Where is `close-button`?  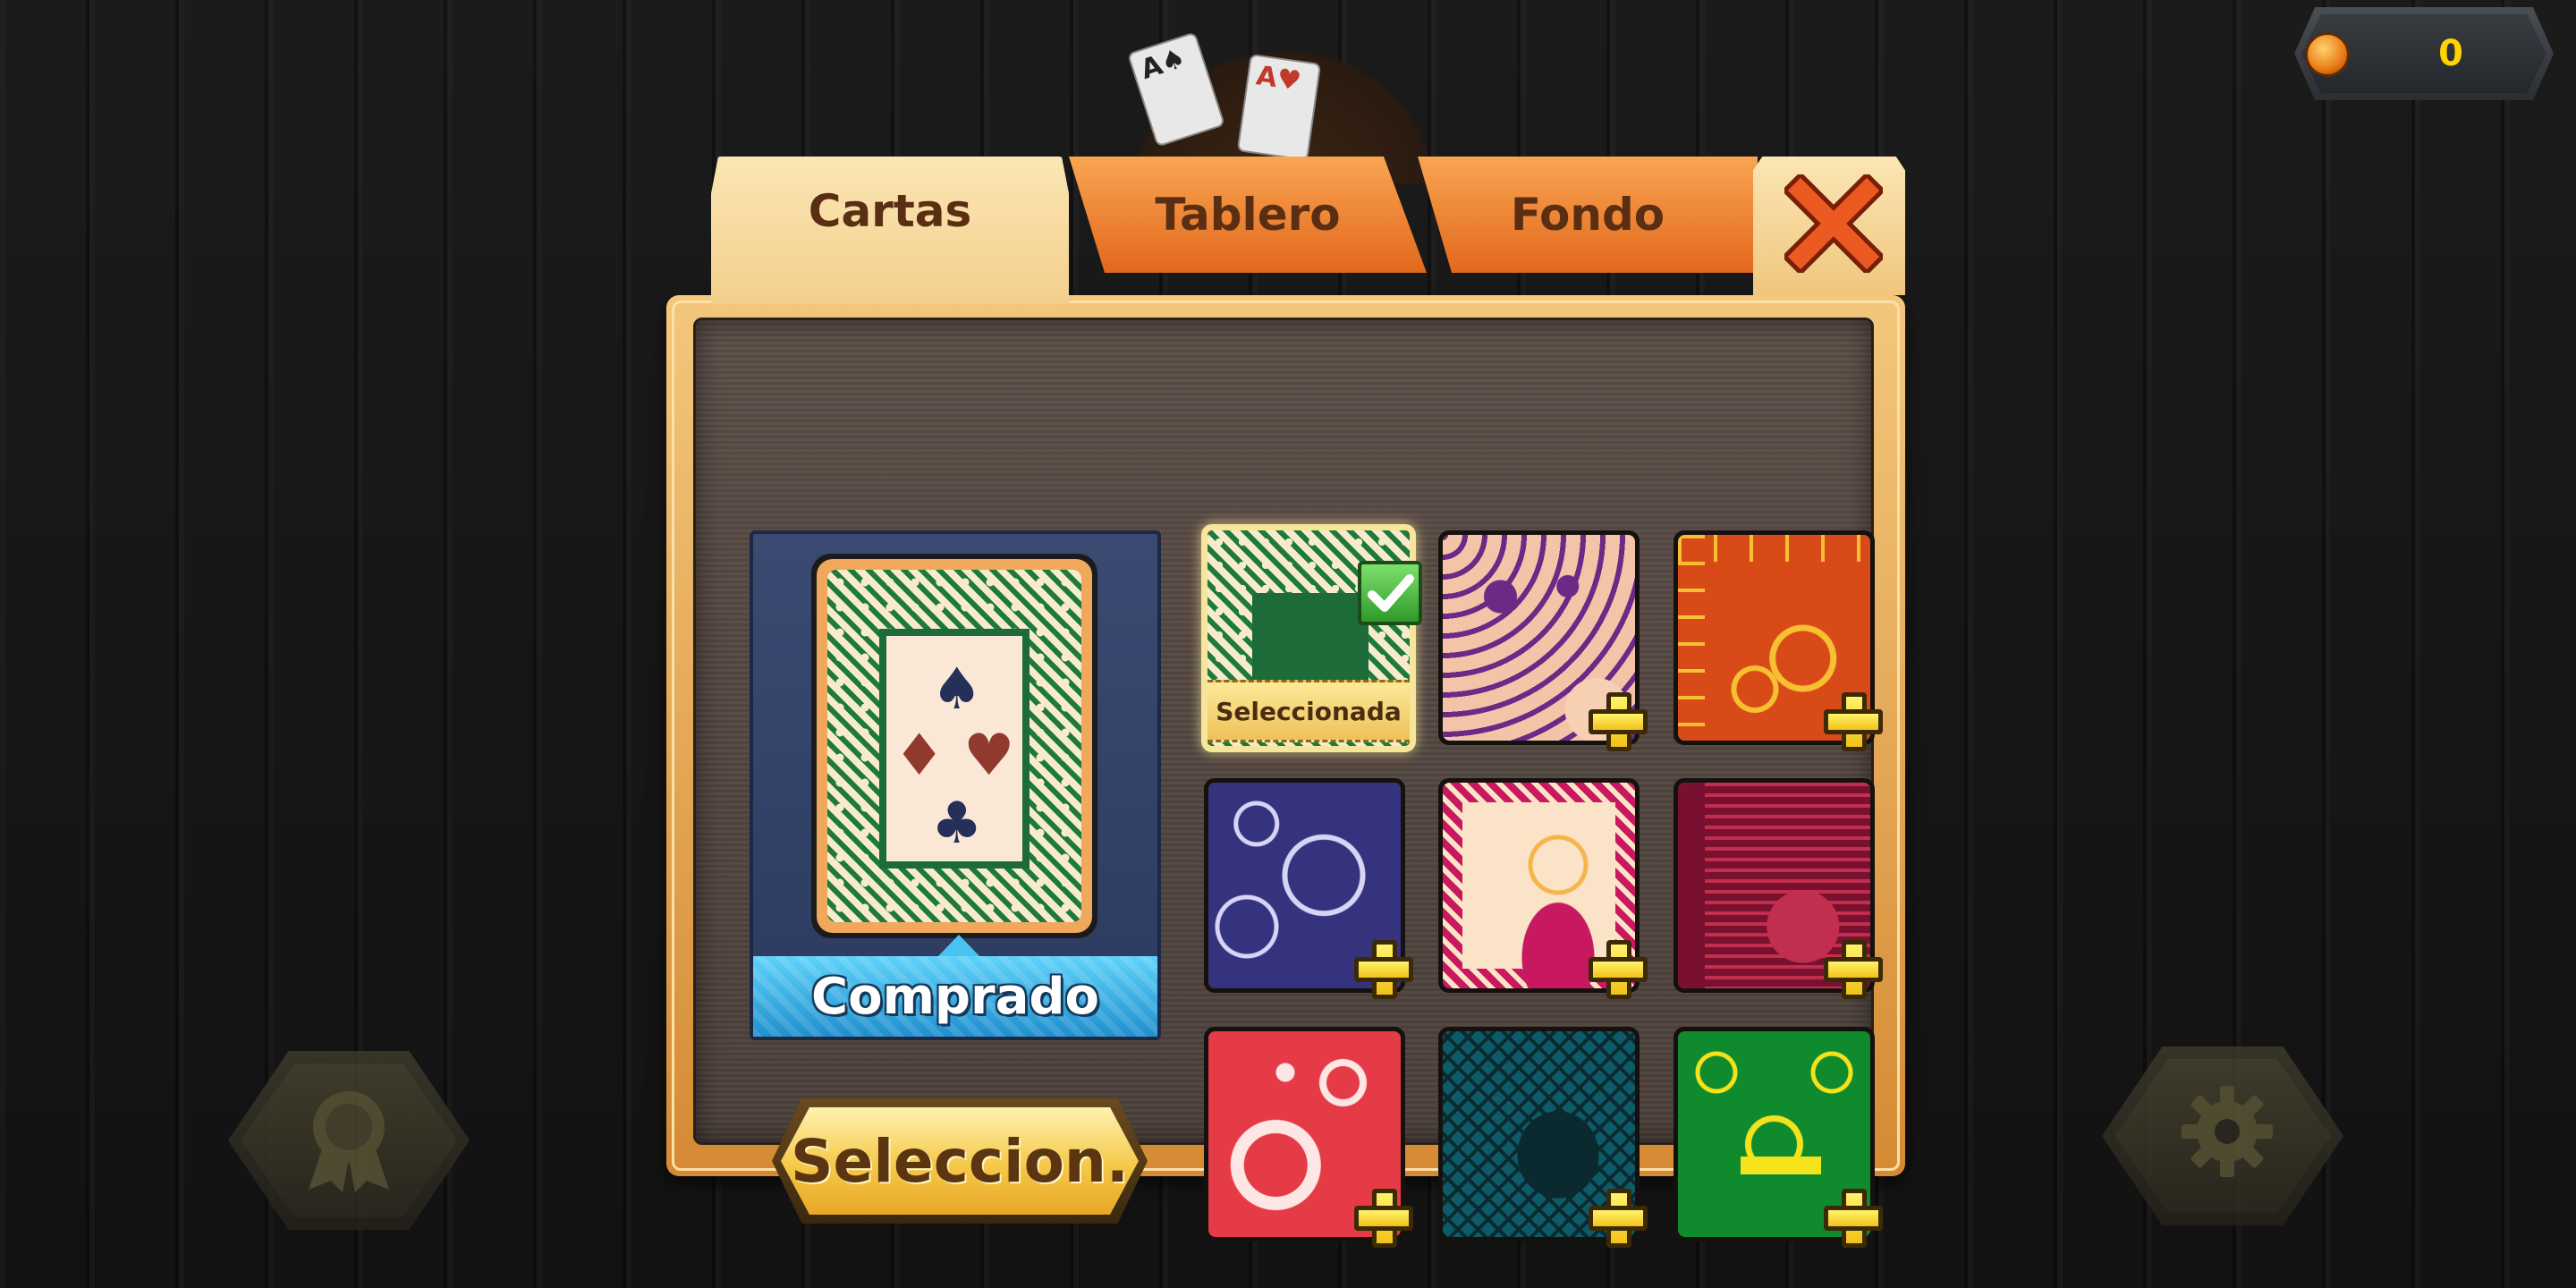
close-button is located at coordinates (1829, 226).